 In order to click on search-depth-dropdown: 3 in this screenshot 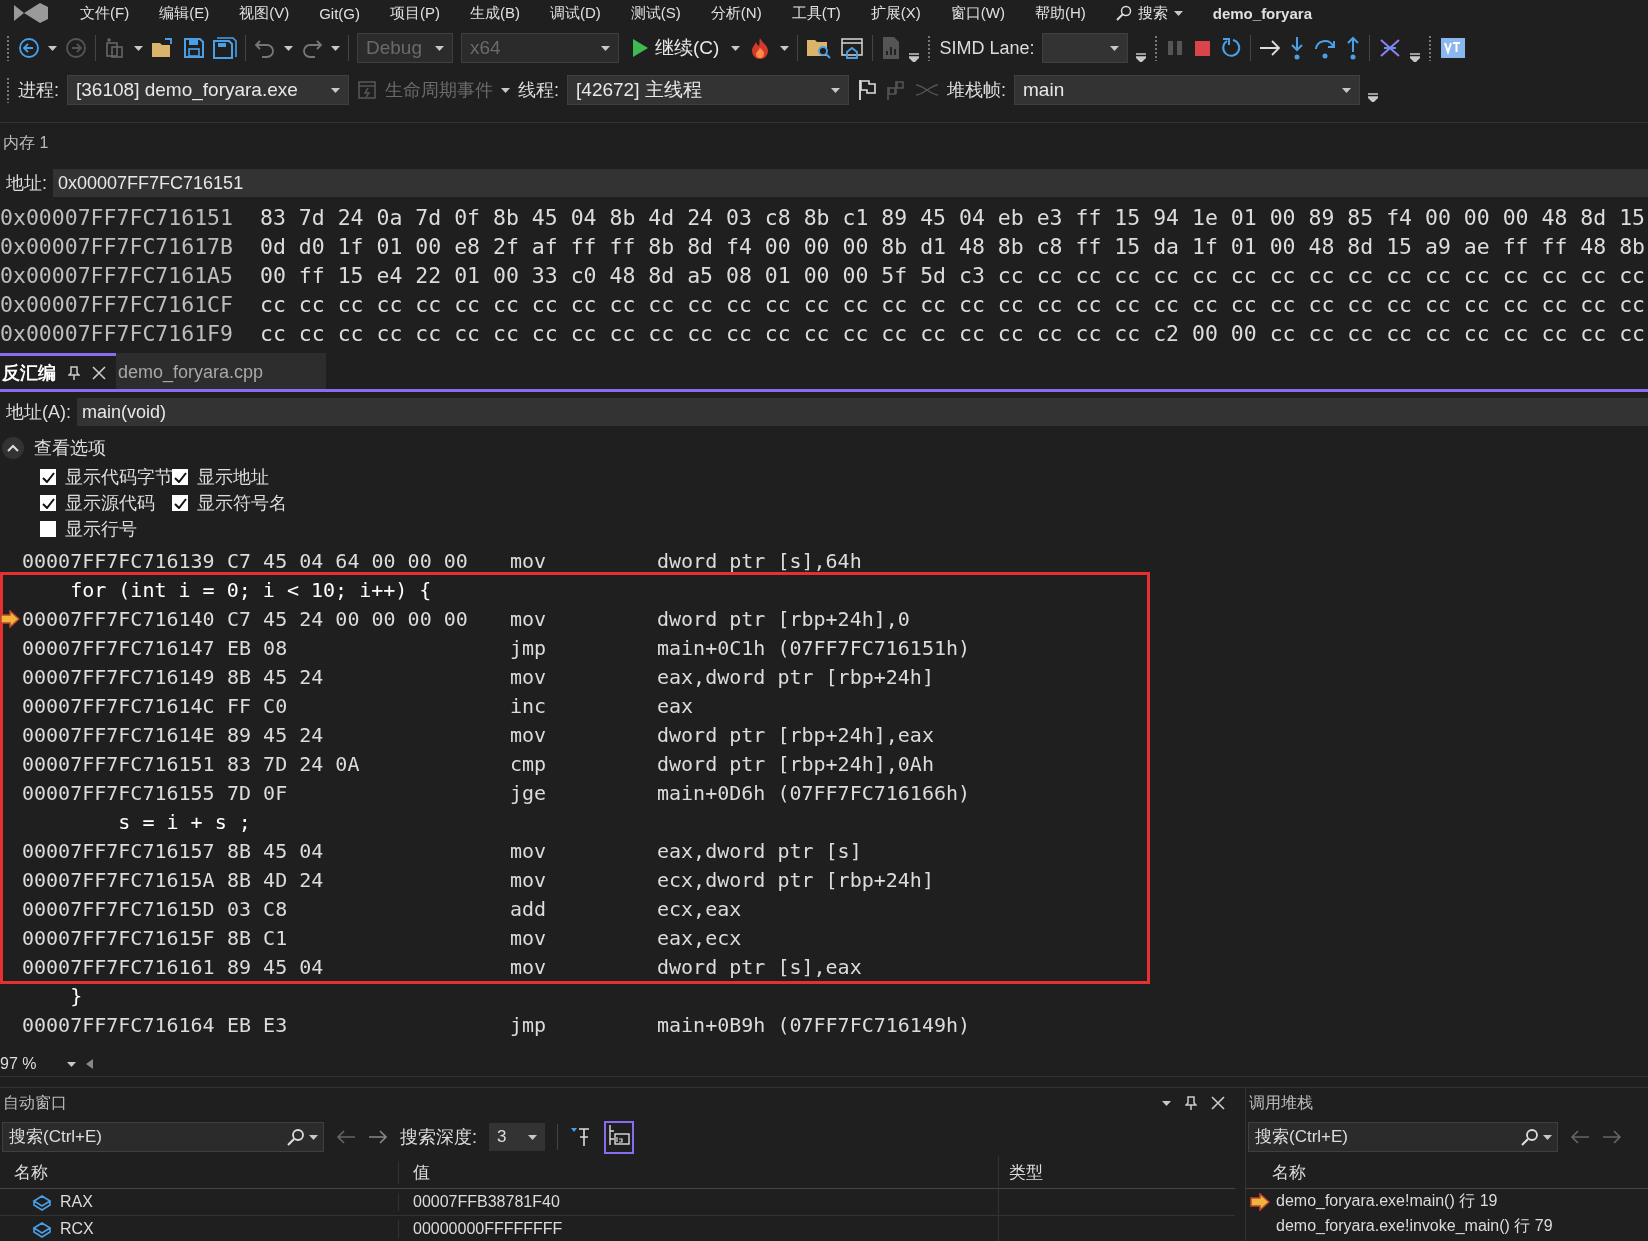, I will do `click(517, 1137)`.